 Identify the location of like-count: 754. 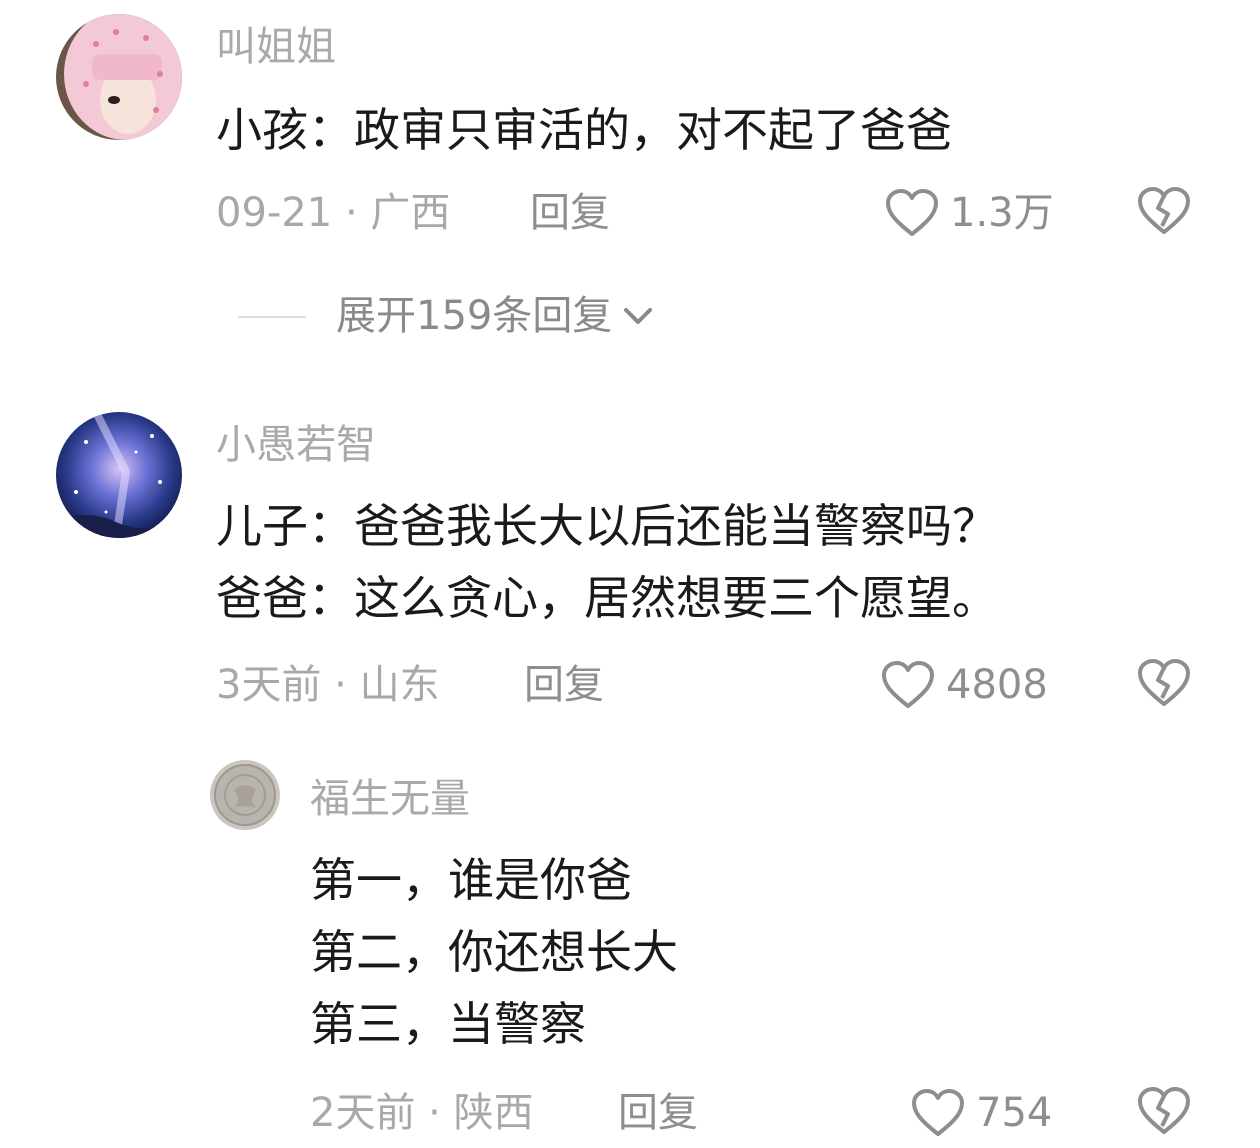
(1014, 1113).